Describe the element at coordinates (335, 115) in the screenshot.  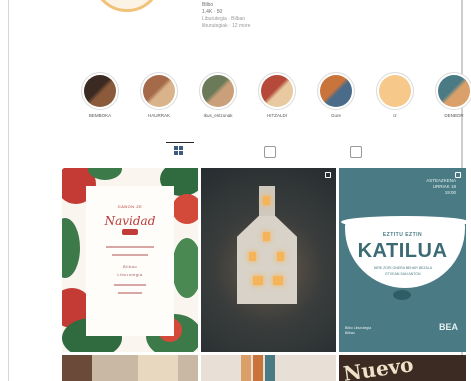
I see `highlight-label: Gure` at that location.